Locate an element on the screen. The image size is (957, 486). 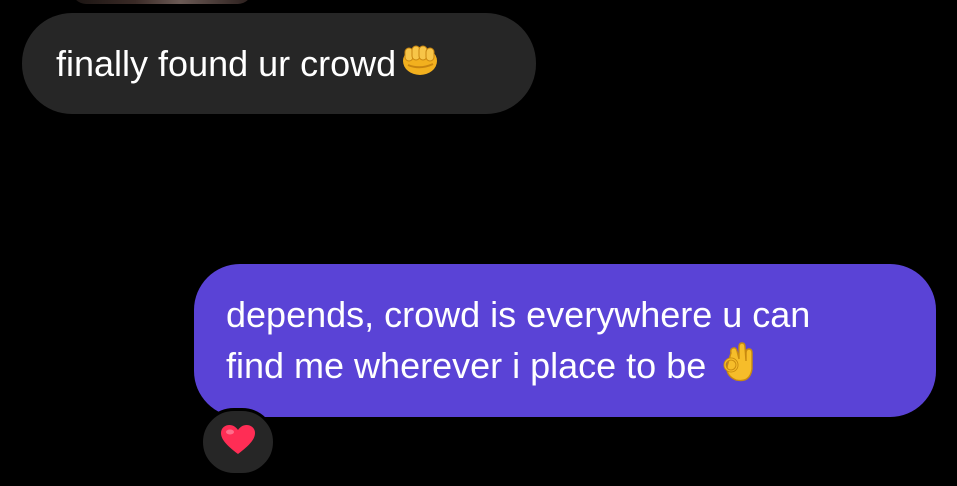
message-reaction is located at coordinates (238, 442).